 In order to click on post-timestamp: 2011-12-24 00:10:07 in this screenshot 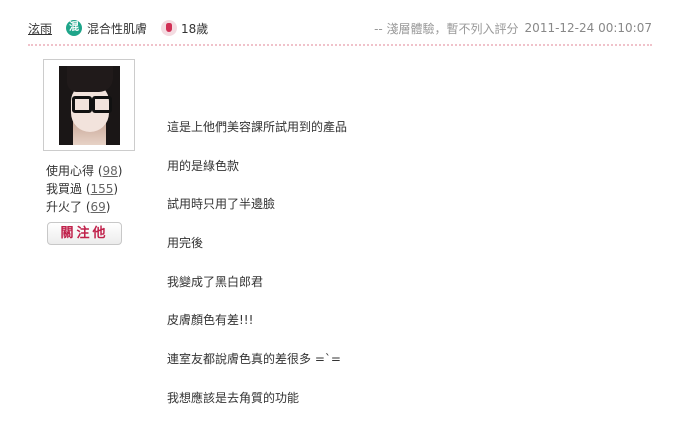, I will do `click(588, 28)`.